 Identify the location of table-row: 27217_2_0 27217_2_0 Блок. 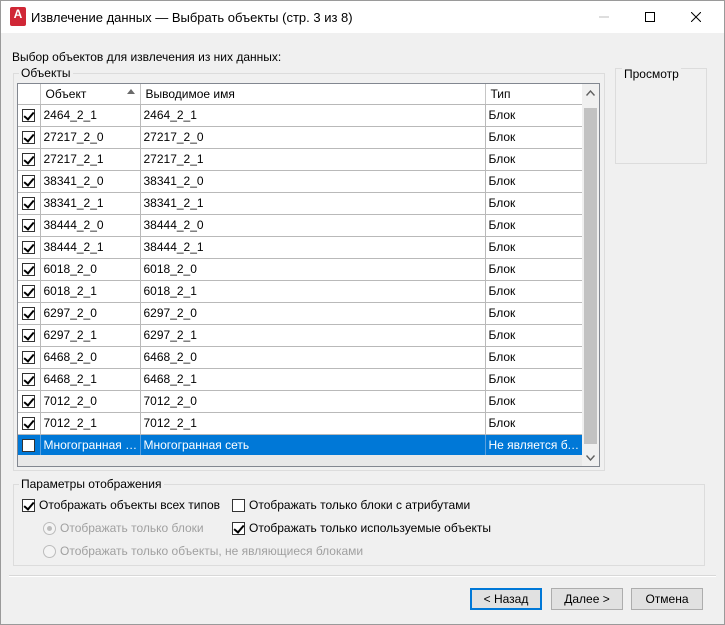
(301, 137).